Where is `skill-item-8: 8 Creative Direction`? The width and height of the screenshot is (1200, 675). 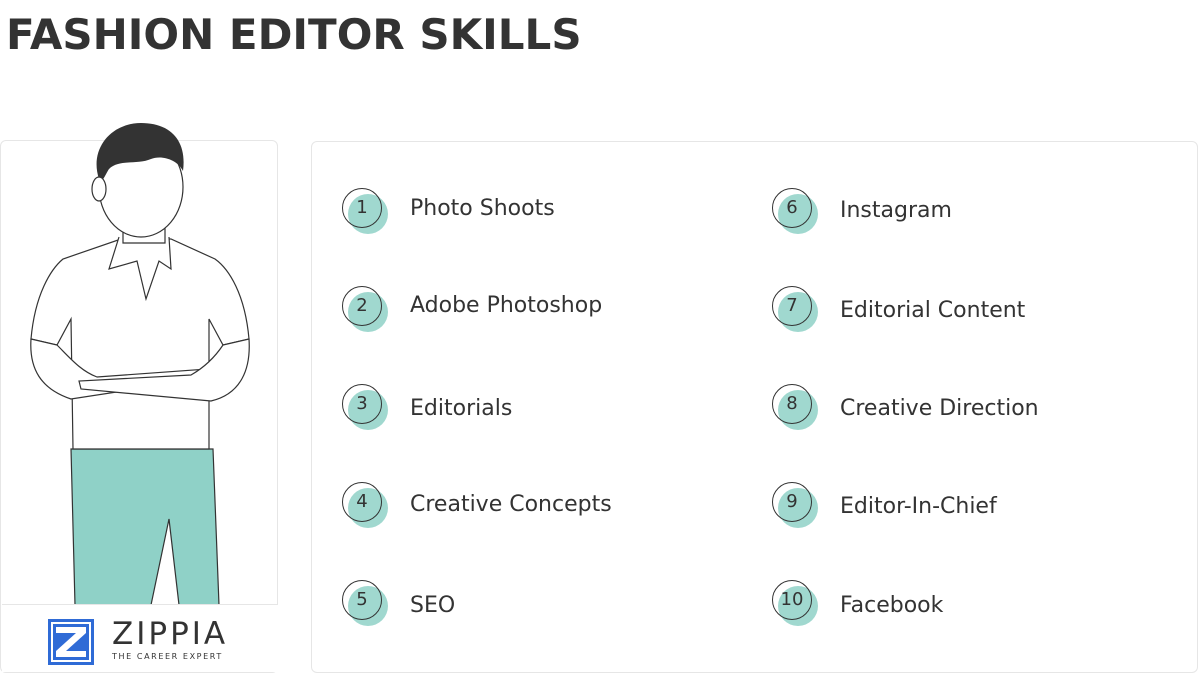
skill-item-8: 8 Creative Direction is located at coordinates (970, 409).